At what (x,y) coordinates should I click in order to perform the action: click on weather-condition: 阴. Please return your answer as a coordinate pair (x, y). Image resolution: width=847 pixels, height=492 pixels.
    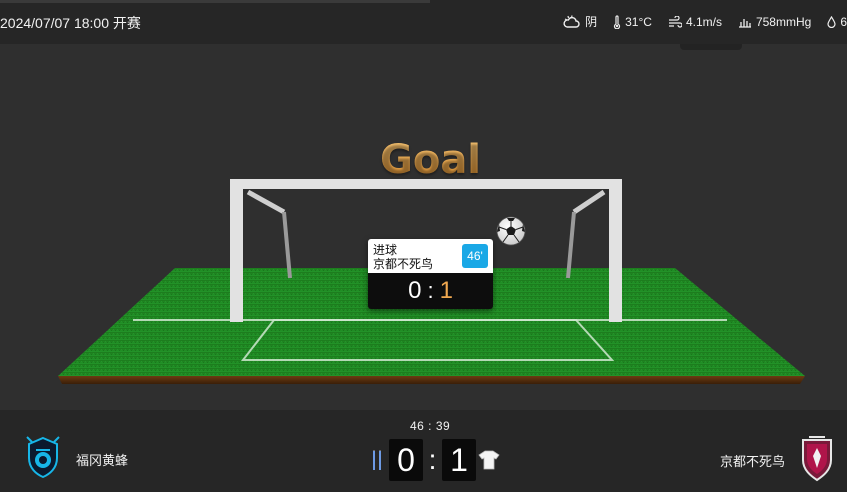
    Looking at the image, I should click on (580, 21).